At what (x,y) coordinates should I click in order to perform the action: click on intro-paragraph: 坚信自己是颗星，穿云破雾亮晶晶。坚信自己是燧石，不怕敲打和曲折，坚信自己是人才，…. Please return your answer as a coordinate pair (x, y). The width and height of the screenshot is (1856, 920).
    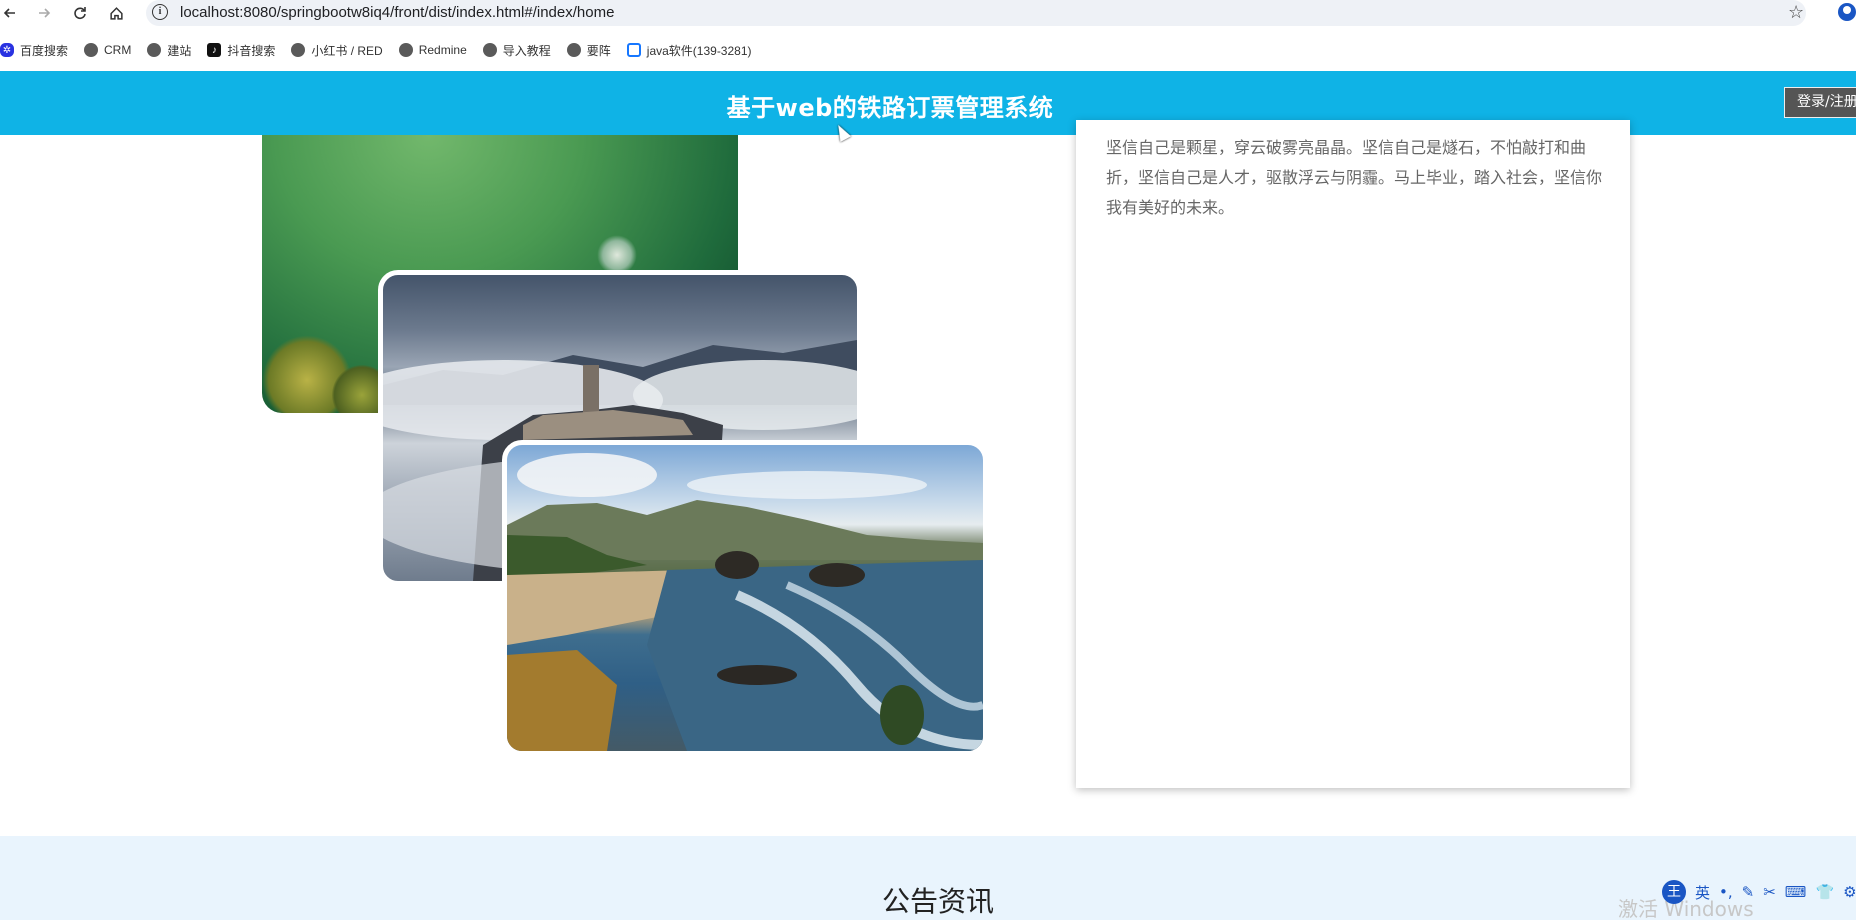
    Looking at the image, I should click on (1354, 177).